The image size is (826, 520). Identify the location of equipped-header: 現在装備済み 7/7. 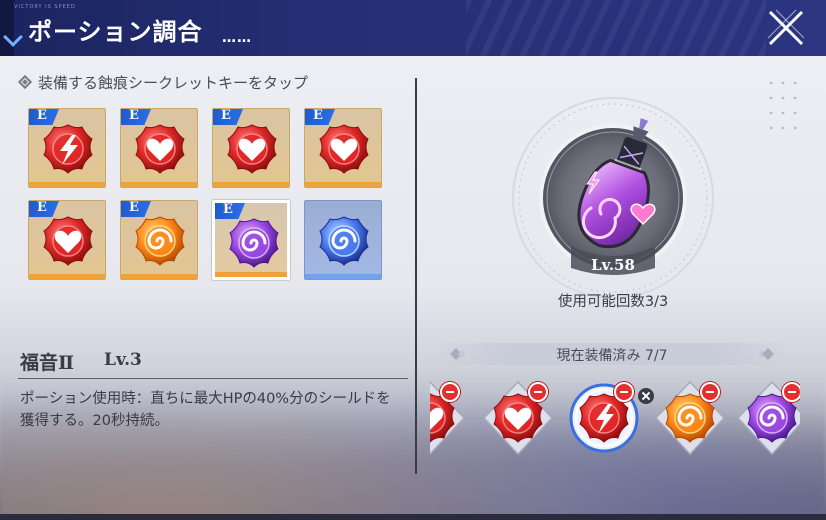
(612, 354).